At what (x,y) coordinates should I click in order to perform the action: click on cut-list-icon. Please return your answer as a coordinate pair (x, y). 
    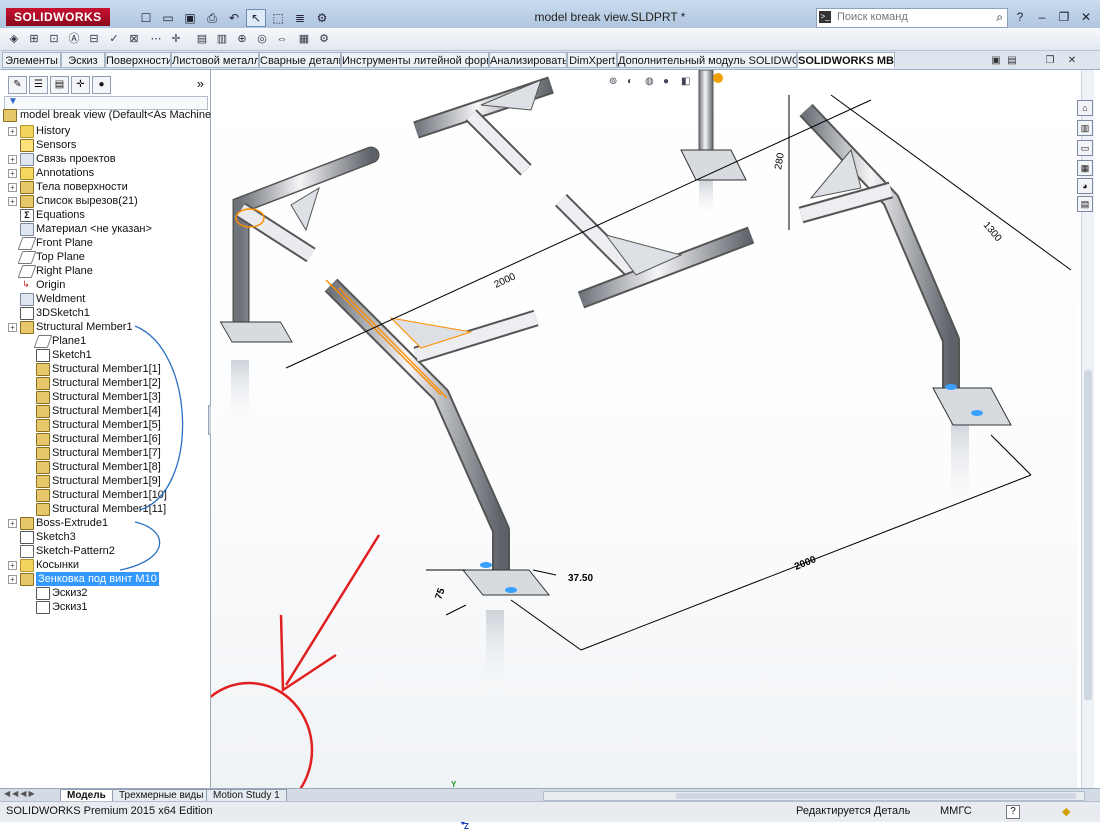
    Looking at the image, I should click on (27, 201).